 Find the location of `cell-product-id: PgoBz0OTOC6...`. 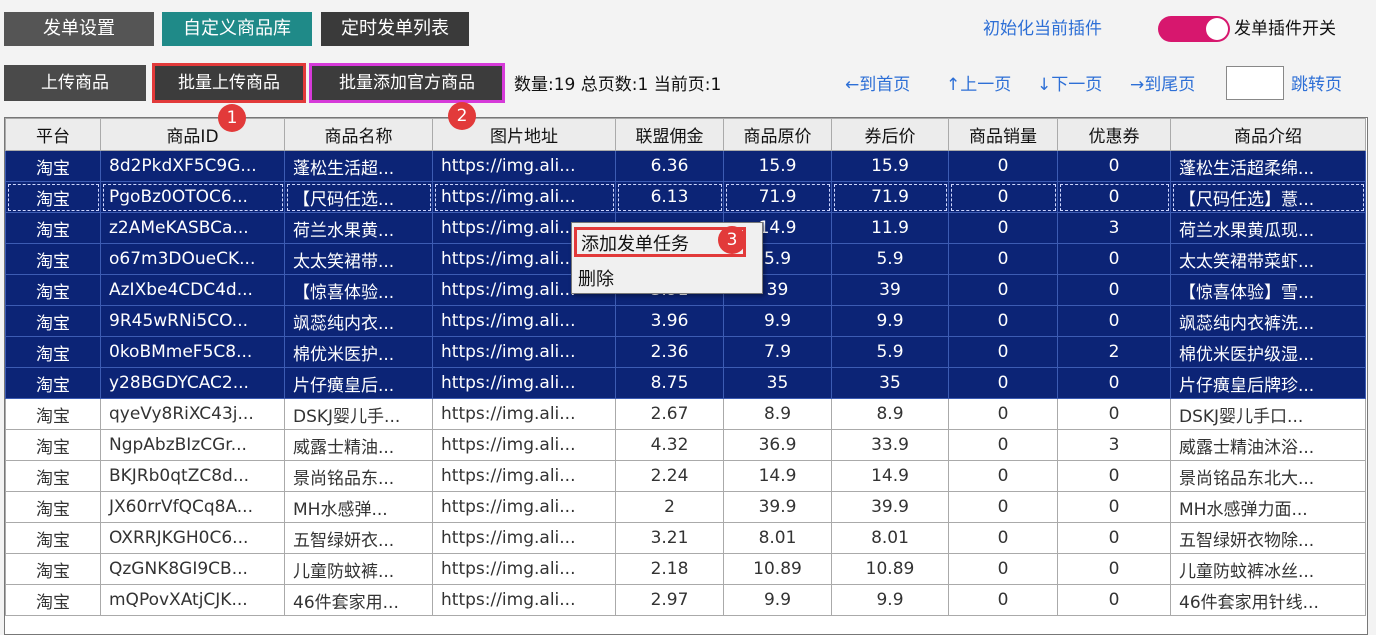

cell-product-id: PgoBz0OTOC6... is located at coordinates (192, 197).